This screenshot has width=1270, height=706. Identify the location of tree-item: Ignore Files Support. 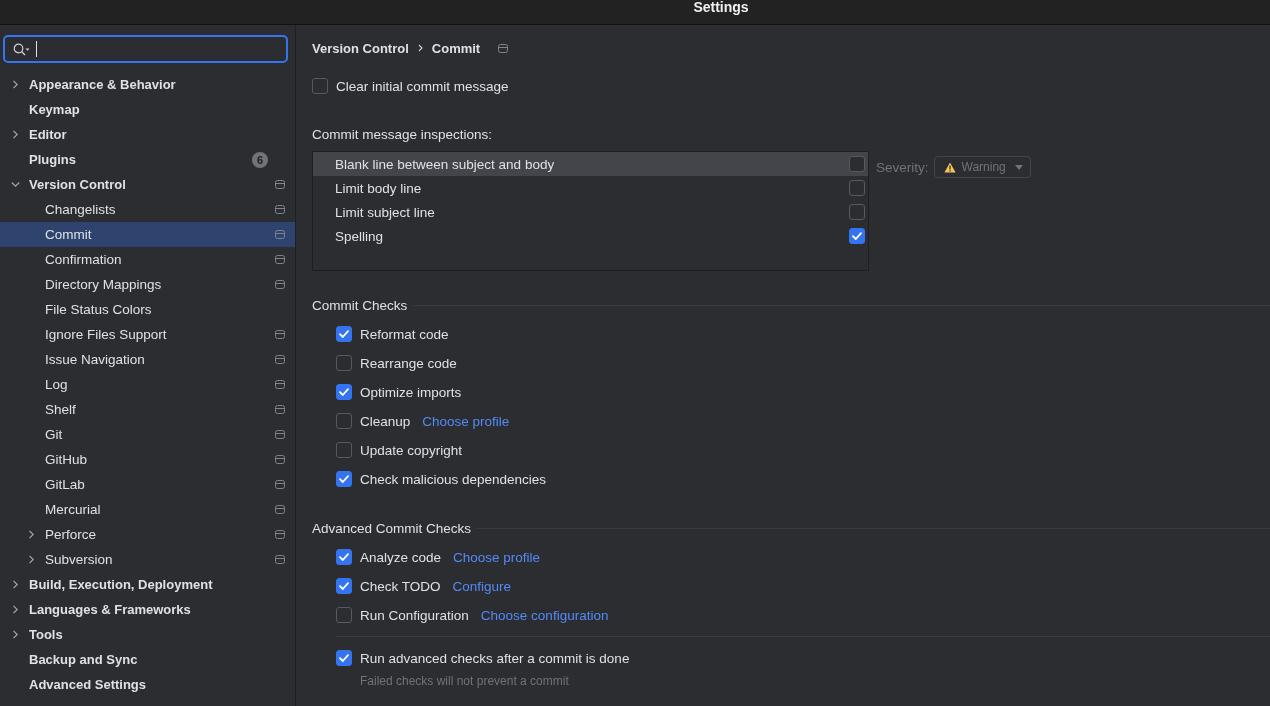
(147, 334).